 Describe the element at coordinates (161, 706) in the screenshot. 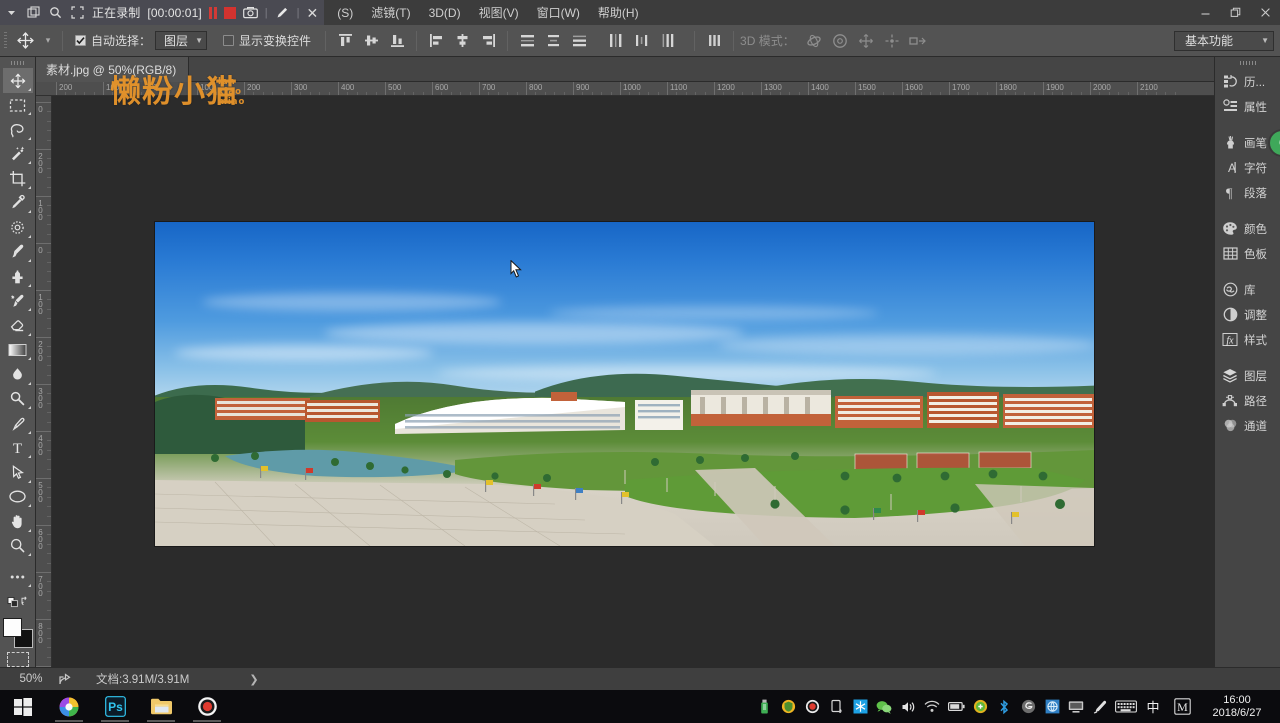

I see `taskbar-app-file-explorer` at that location.